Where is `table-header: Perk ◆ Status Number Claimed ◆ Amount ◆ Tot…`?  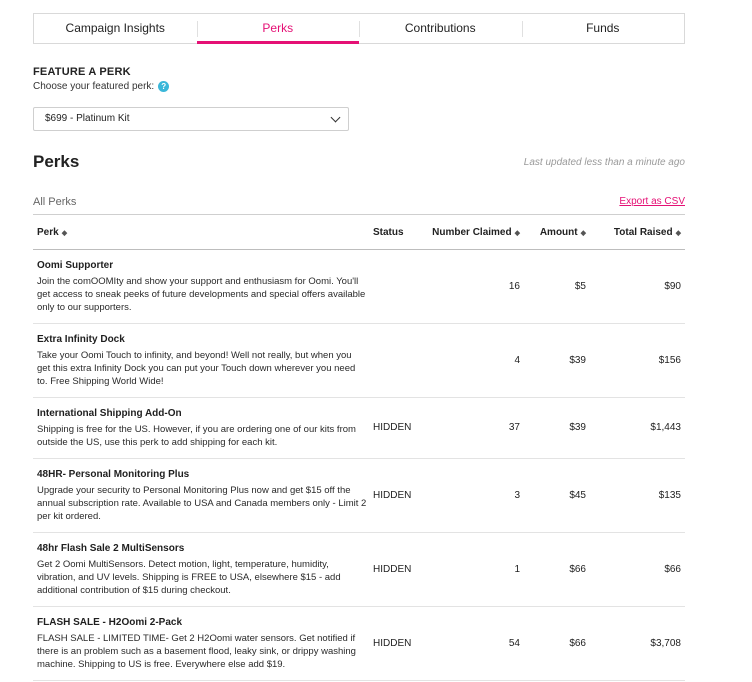 table-header: Perk ◆ Status Number Claimed ◆ Amount ◆ Tot… is located at coordinates (359, 232).